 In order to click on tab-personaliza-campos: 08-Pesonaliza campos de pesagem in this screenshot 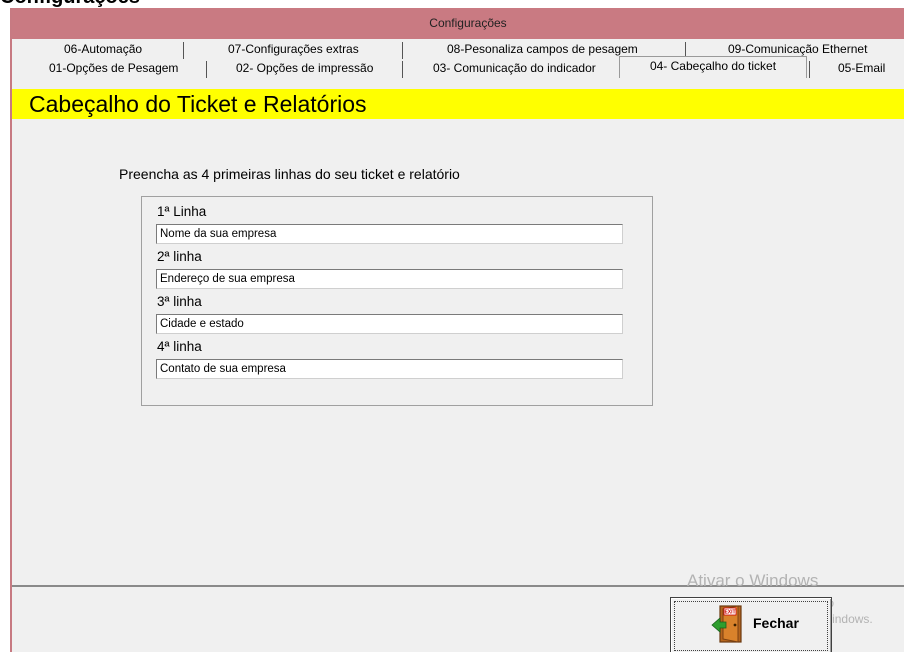, I will do `click(542, 49)`.